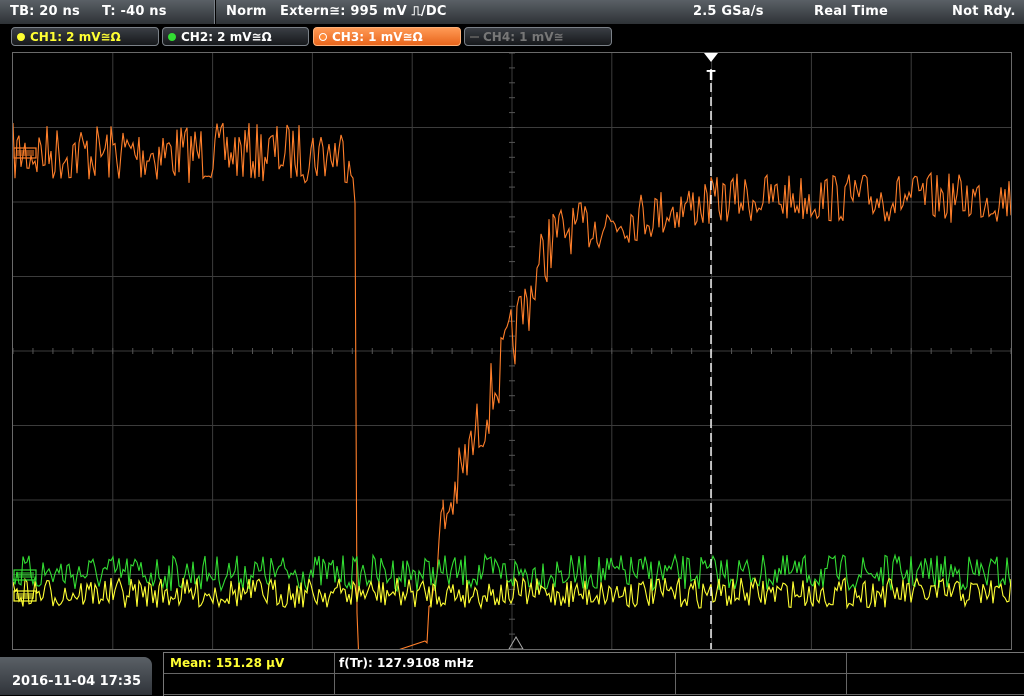  Describe the element at coordinates (75, 37) in the screenshot. I see `ch1-label: CH1: 2 mV≅Ω` at that location.